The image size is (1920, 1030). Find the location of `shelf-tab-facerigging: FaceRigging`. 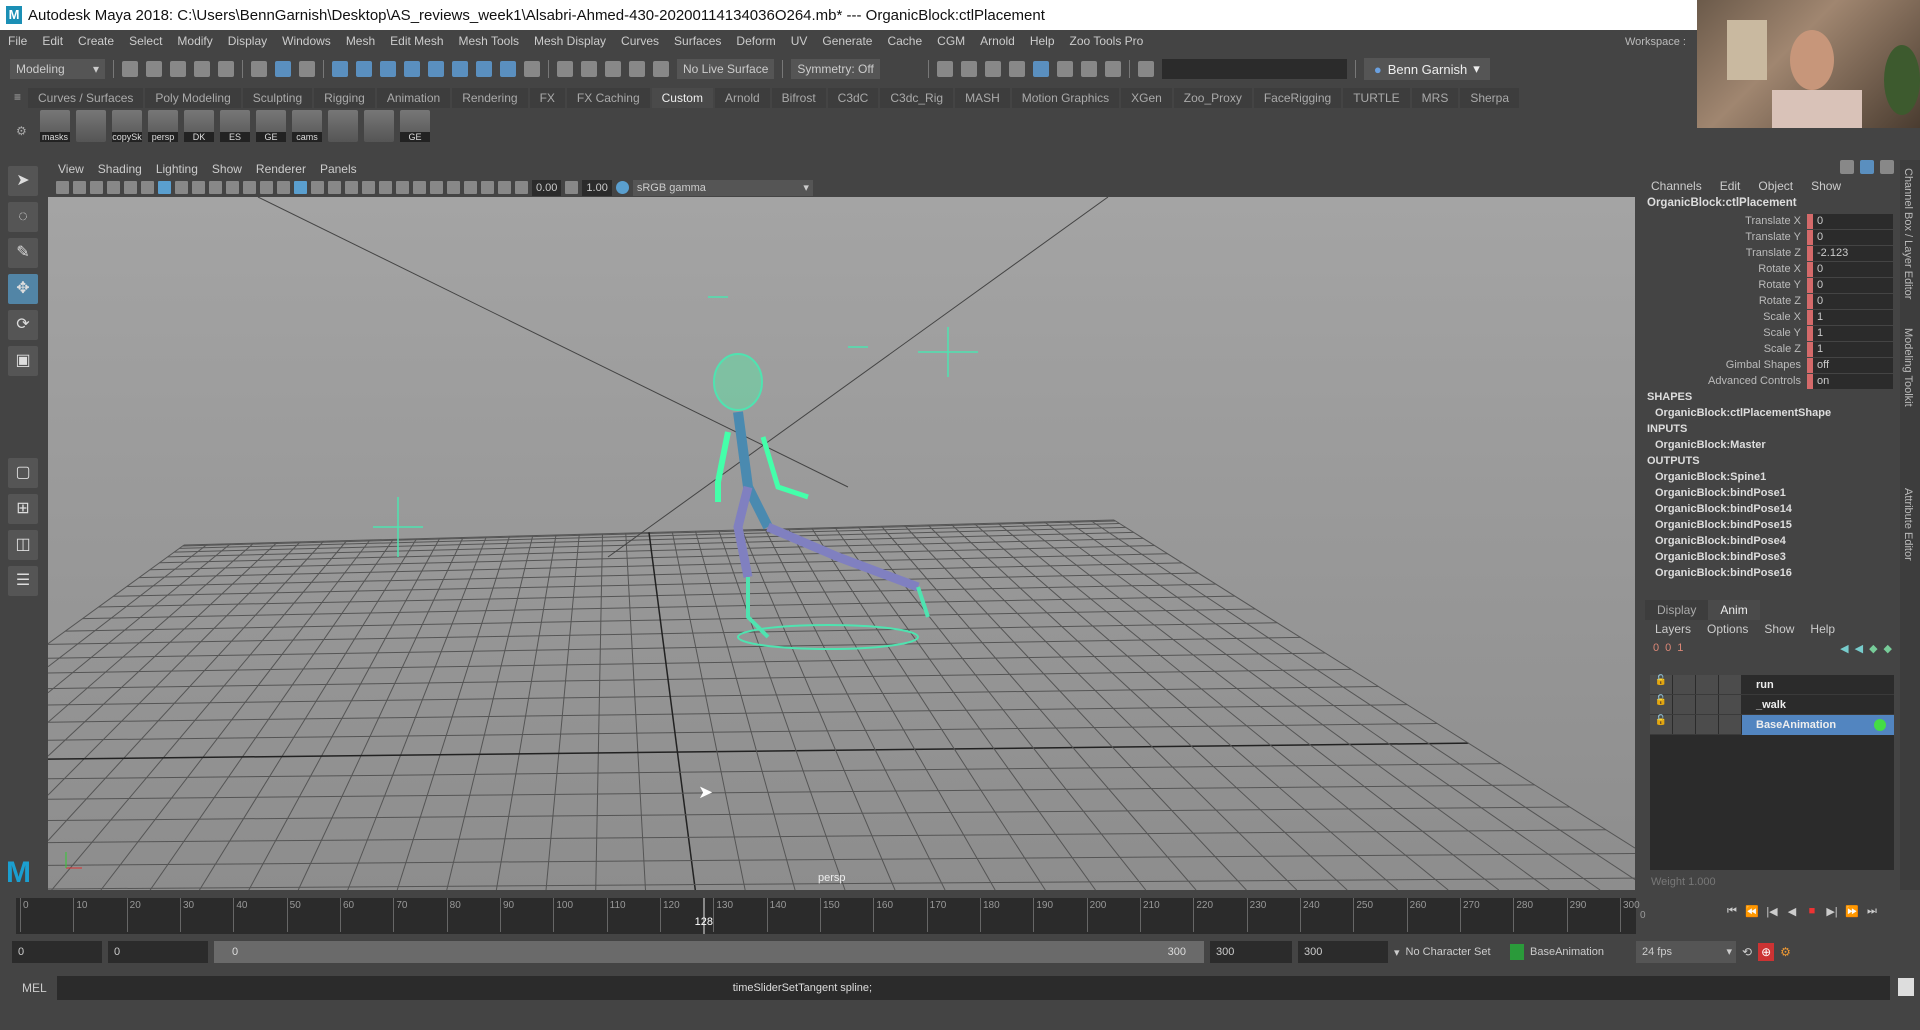

shelf-tab-facerigging: FaceRigging is located at coordinates (1297, 98).